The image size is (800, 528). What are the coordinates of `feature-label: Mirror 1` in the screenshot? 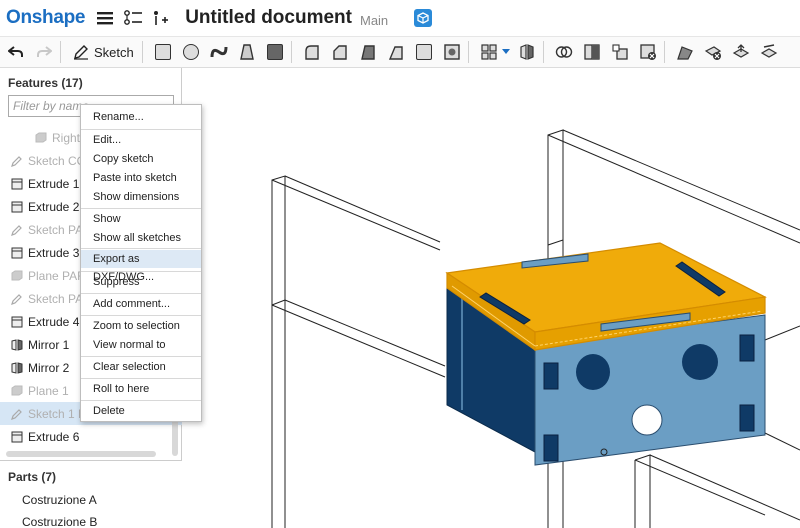 It's located at (49, 344).